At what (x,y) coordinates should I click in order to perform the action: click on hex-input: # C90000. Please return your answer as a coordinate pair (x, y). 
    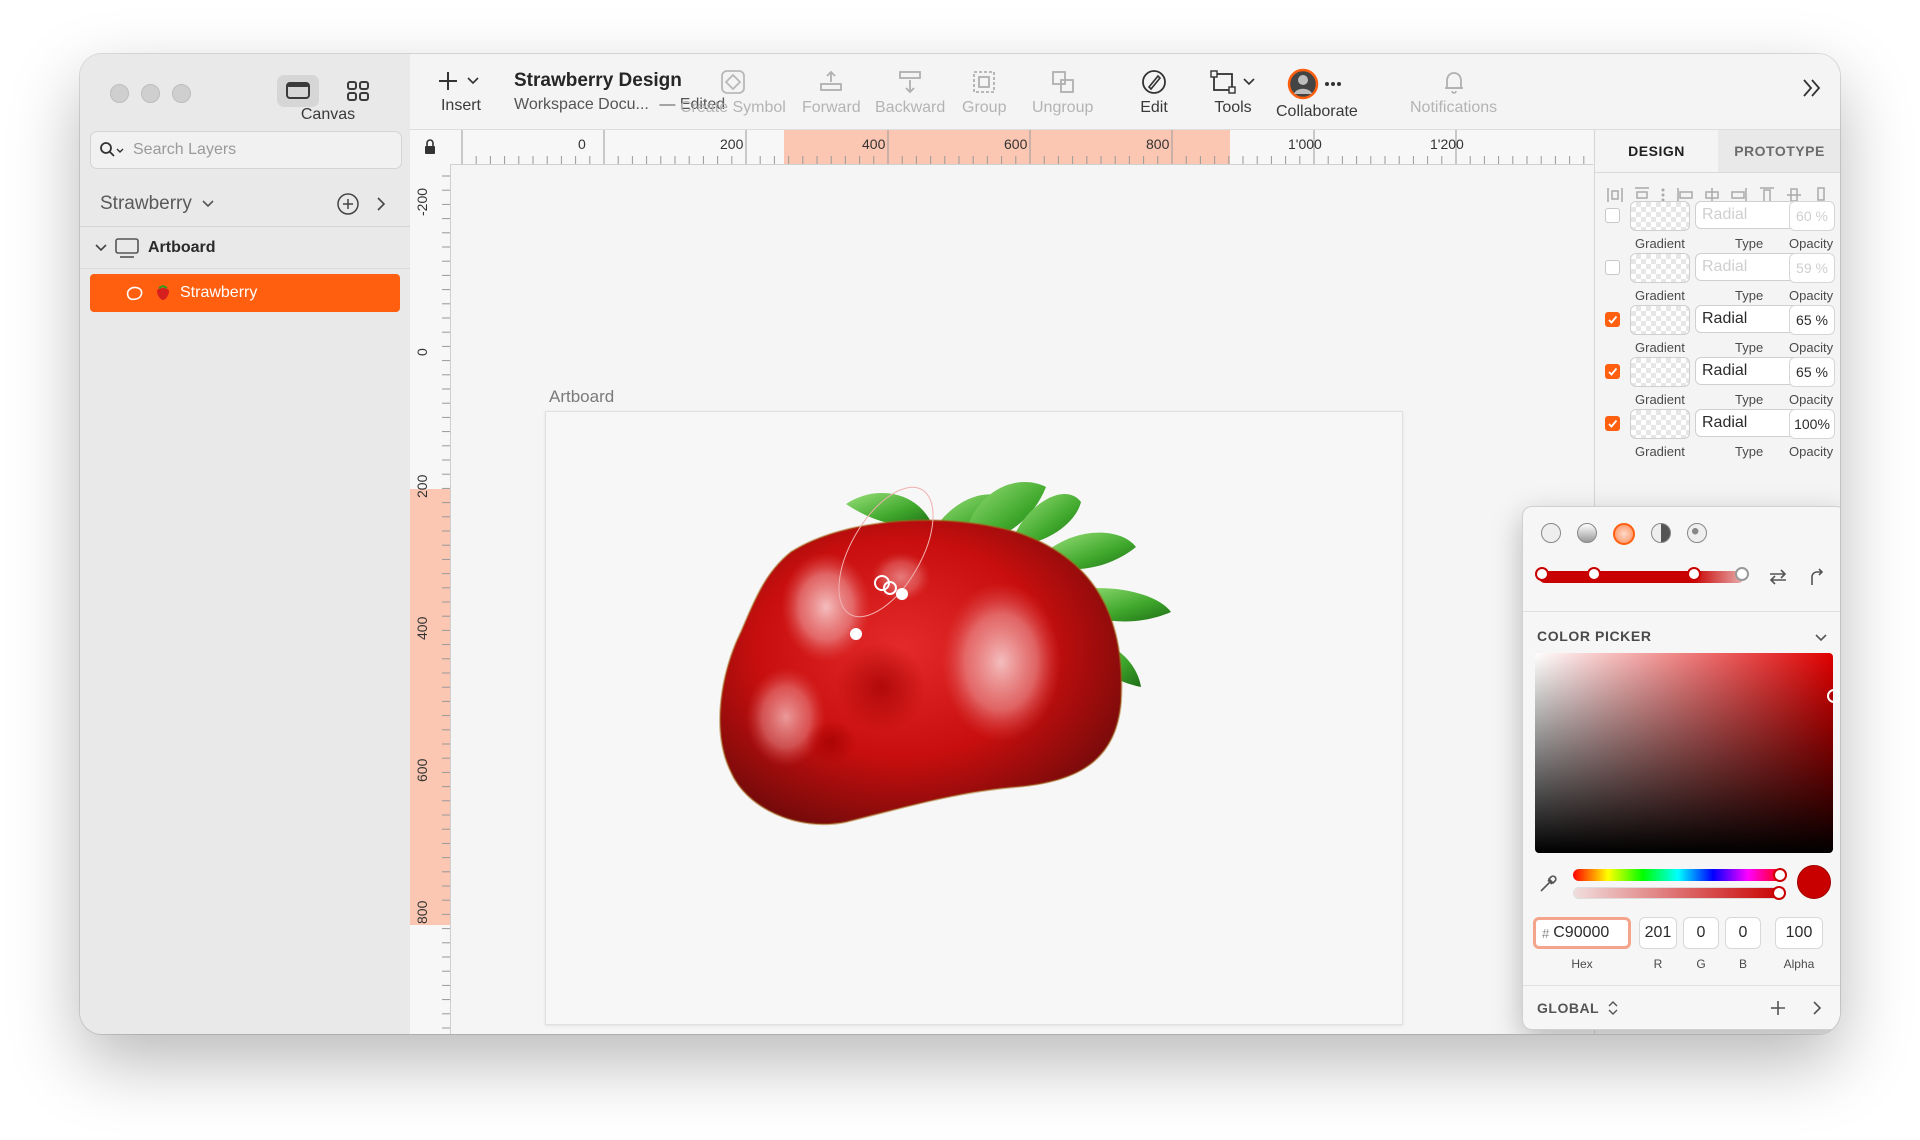
    Looking at the image, I should click on (1582, 933).